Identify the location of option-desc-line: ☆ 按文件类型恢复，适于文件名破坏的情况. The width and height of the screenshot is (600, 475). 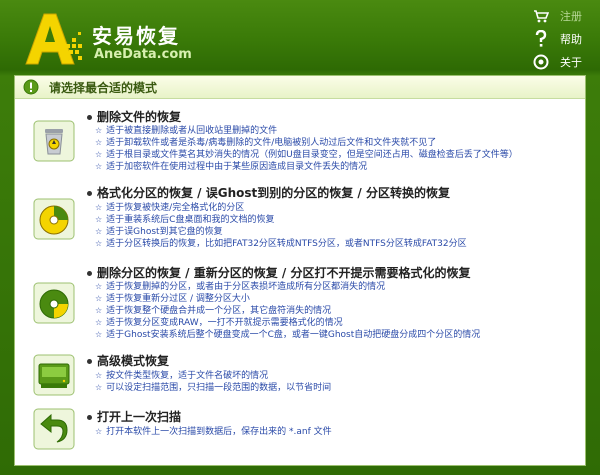
(182, 376).